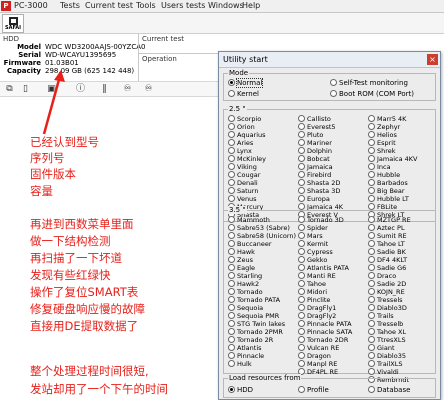 The image size is (444, 400). Describe the element at coordinates (247, 167) in the screenshot. I see `family-radio: Viking` at that location.